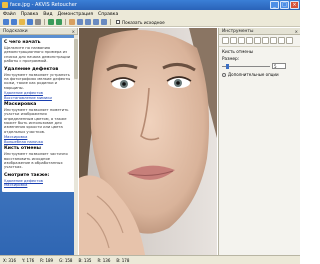 This screenshot has height=264, width=320. What do you see at coordinates (38, 22) in the screenshot?
I see `print-icon` at bounding box center [38, 22].